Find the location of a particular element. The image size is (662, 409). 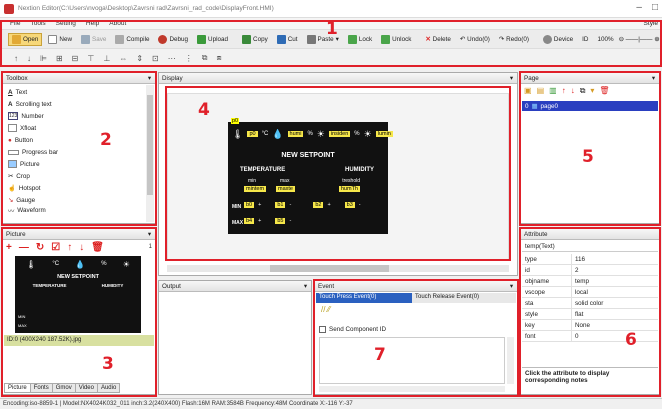

toolbox-item-picture: Picture is located at coordinates (75, 164).